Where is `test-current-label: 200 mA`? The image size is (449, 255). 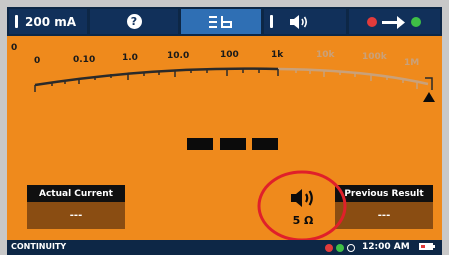 test-current-label: 200 mA is located at coordinates (51, 21).